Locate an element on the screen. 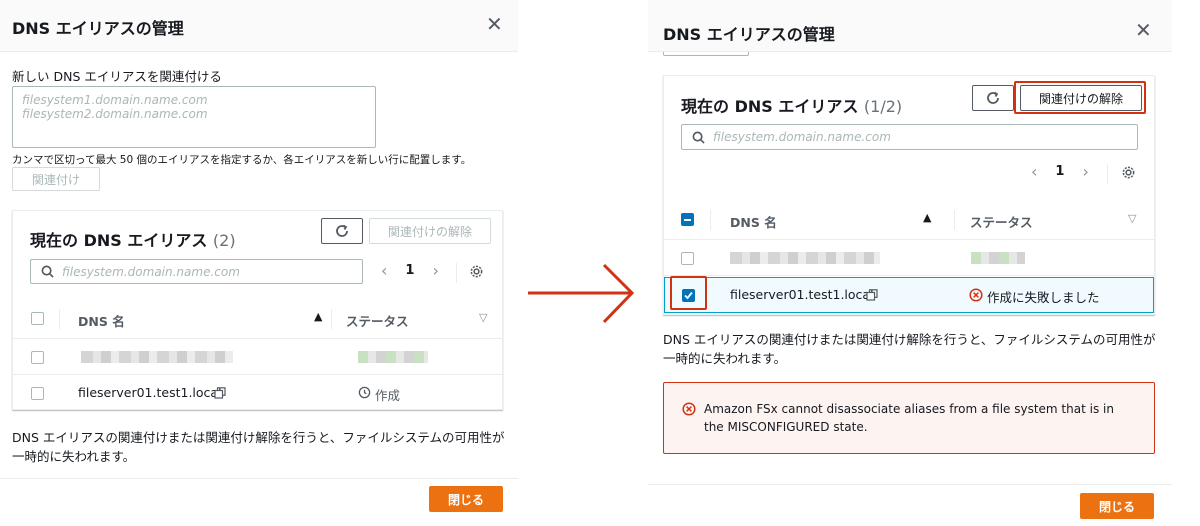  scrolled-button-edge is located at coordinates (706, 54).